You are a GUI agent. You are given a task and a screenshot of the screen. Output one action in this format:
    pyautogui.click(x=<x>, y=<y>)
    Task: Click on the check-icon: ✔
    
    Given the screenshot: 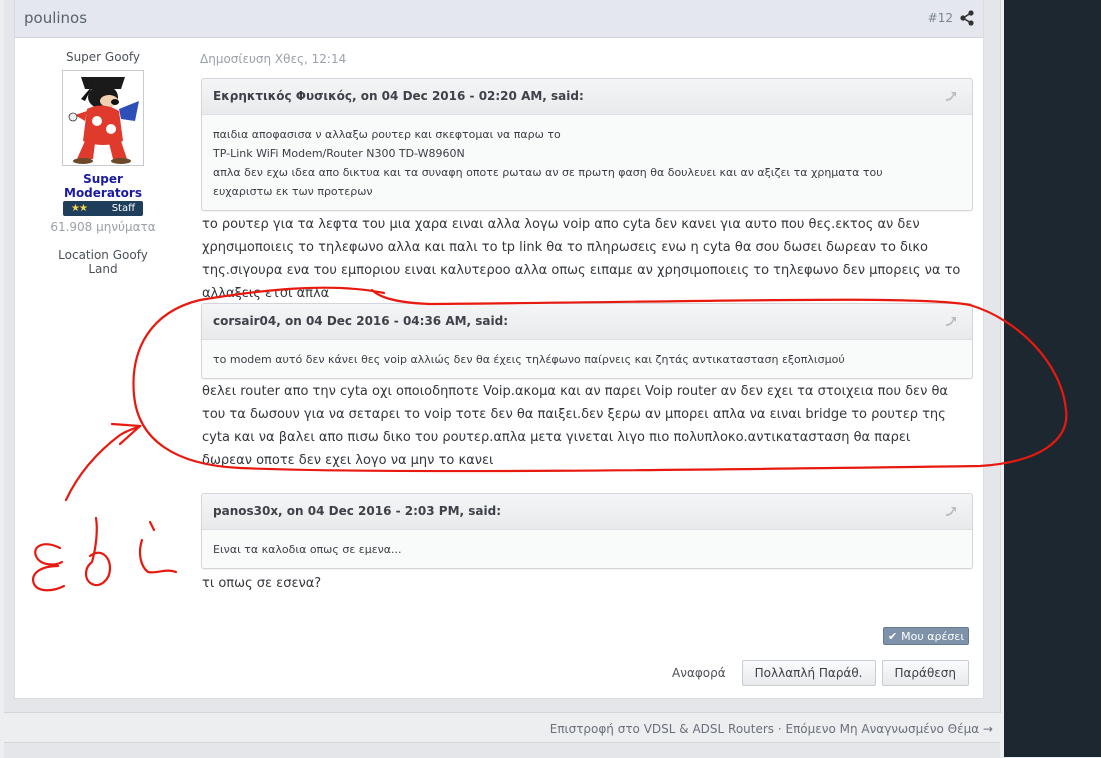 What is the action you would take?
    pyautogui.click(x=892, y=636)
    